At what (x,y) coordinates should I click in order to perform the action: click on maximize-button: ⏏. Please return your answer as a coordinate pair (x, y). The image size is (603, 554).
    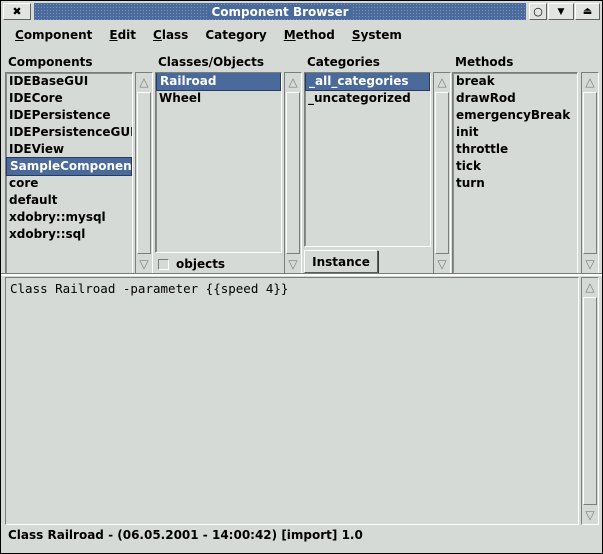
    Looking at the image, I should click on (587, 11).